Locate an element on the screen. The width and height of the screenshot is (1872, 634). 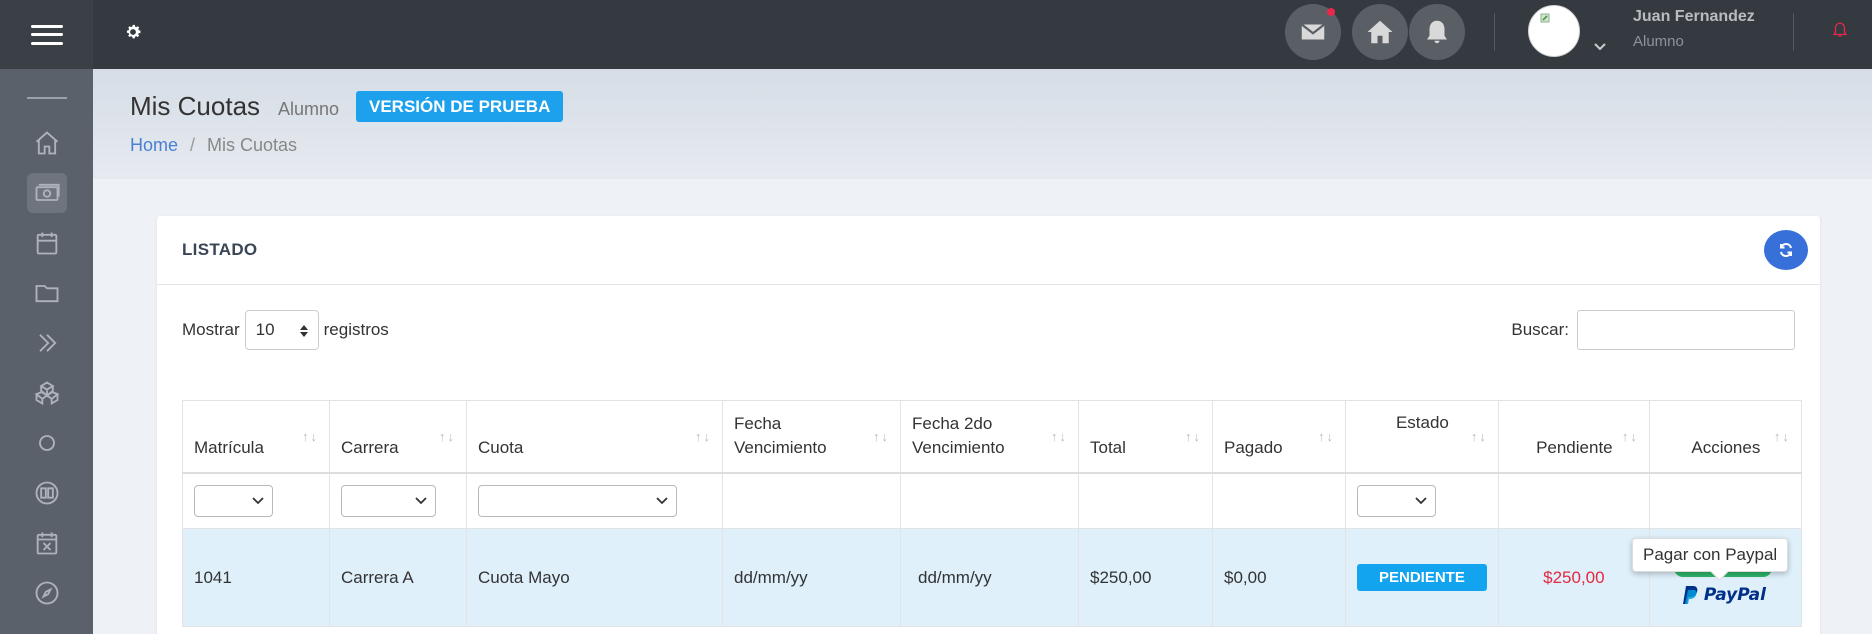
paypal-wordmark: PayPal is located at coordinates (1734, 595).